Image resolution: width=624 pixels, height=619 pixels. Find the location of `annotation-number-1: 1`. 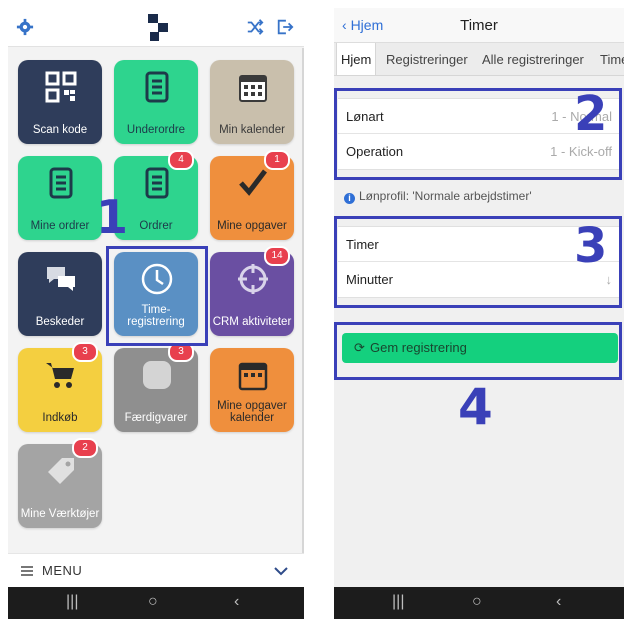

annotation-number-1: 1 is located at coordinates (112, 217).